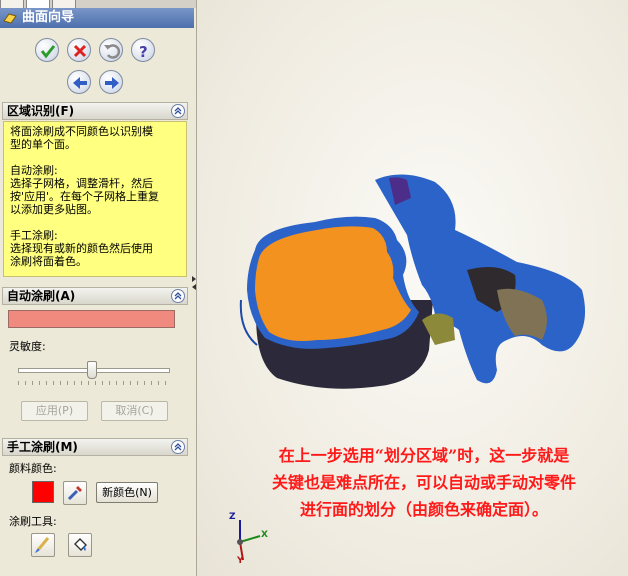 The image size is (628, 576). I want to click on ok-icon, so click(48, 52).